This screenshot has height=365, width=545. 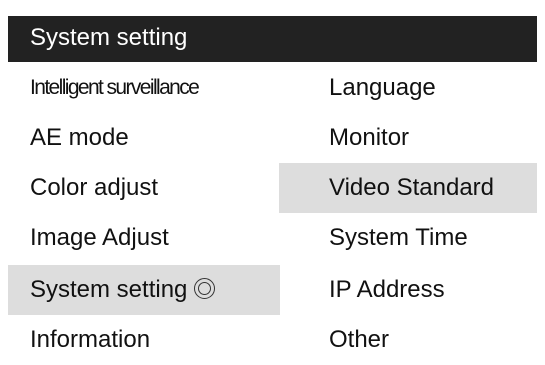 I want to click on menu-item-monitor: Monitor, so click(x=408, y=138).